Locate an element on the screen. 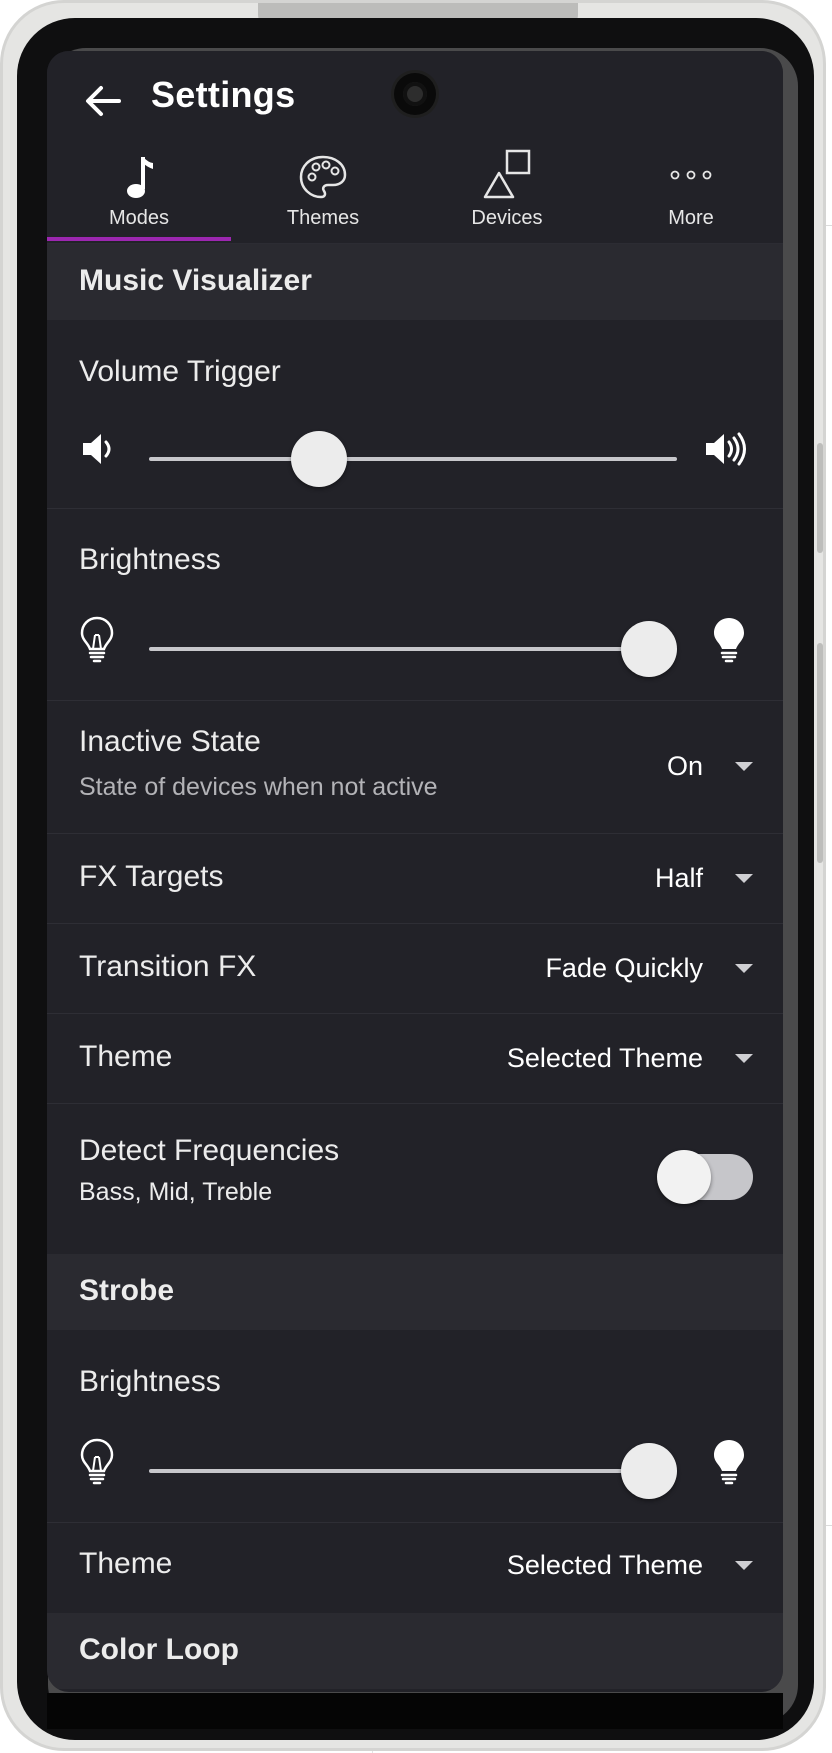 This screenshot has height=1753, width=832. detect-frequencies-description: Bass, Mid, Treble is located at coordinates (176, 1192).